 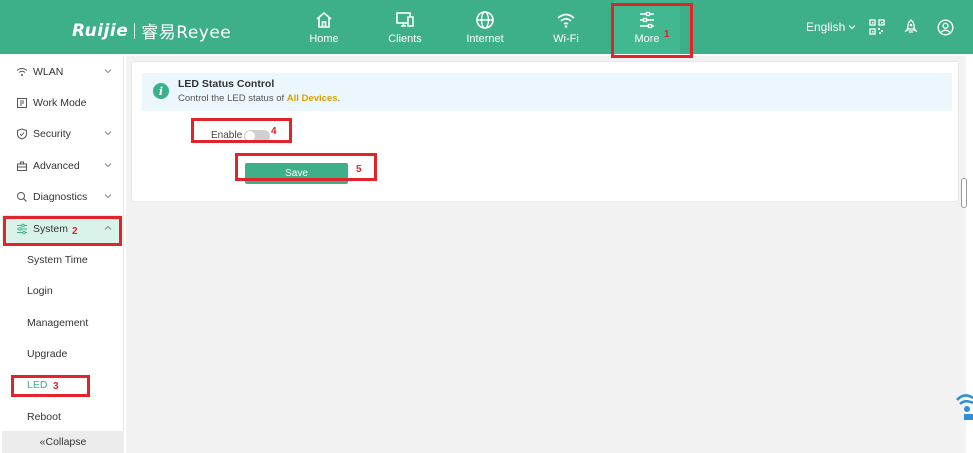 I want to click on user-account-button, so click(x=945, y=27).